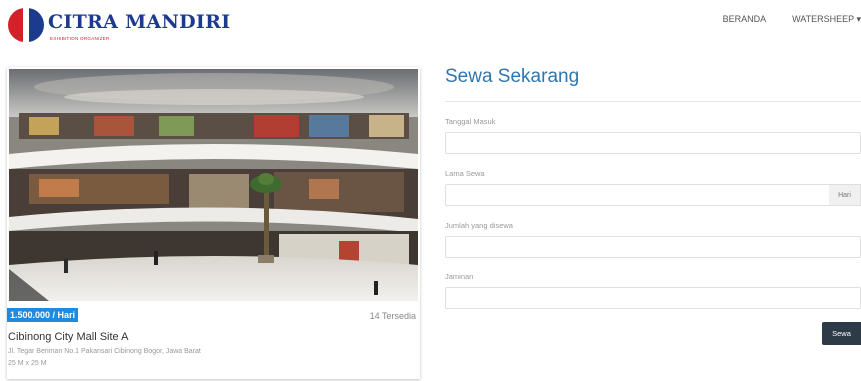 The image size is (861, 381). What do you see at coordinates (43, 315) in the screenshot?
I see `price-badge: 1.500.000 / Hari` at bounding box center [43, 315].